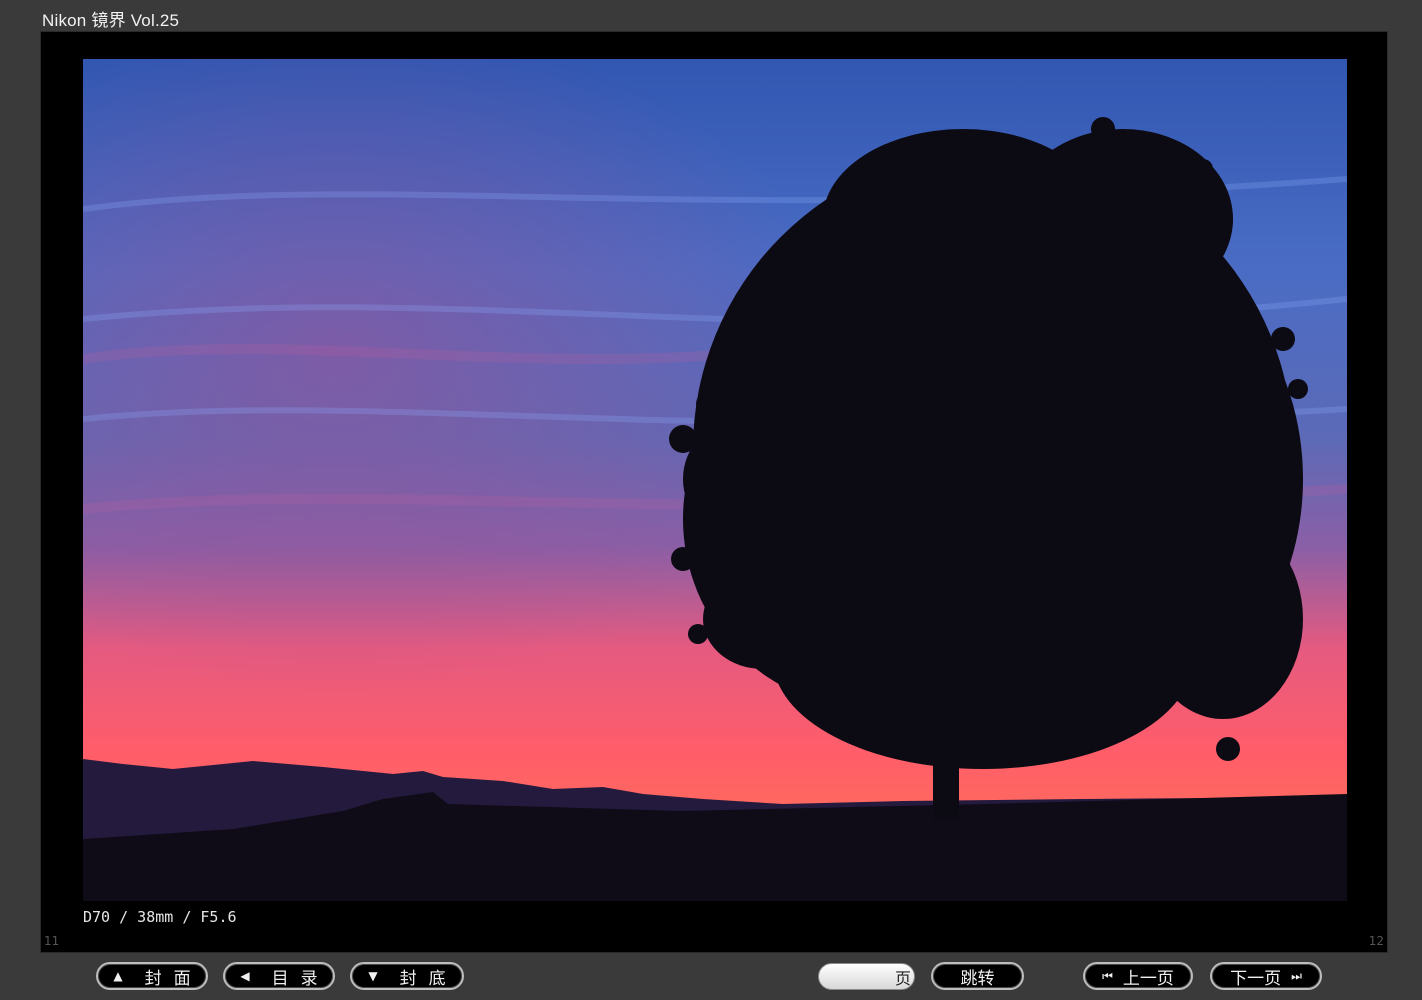 This screenshot has width=1422, height=1000. Describe the element at coordinates (160, 917) in the screenshot. I see `photo-exif-caption: D70 / 38mm / F5.6` at that location.